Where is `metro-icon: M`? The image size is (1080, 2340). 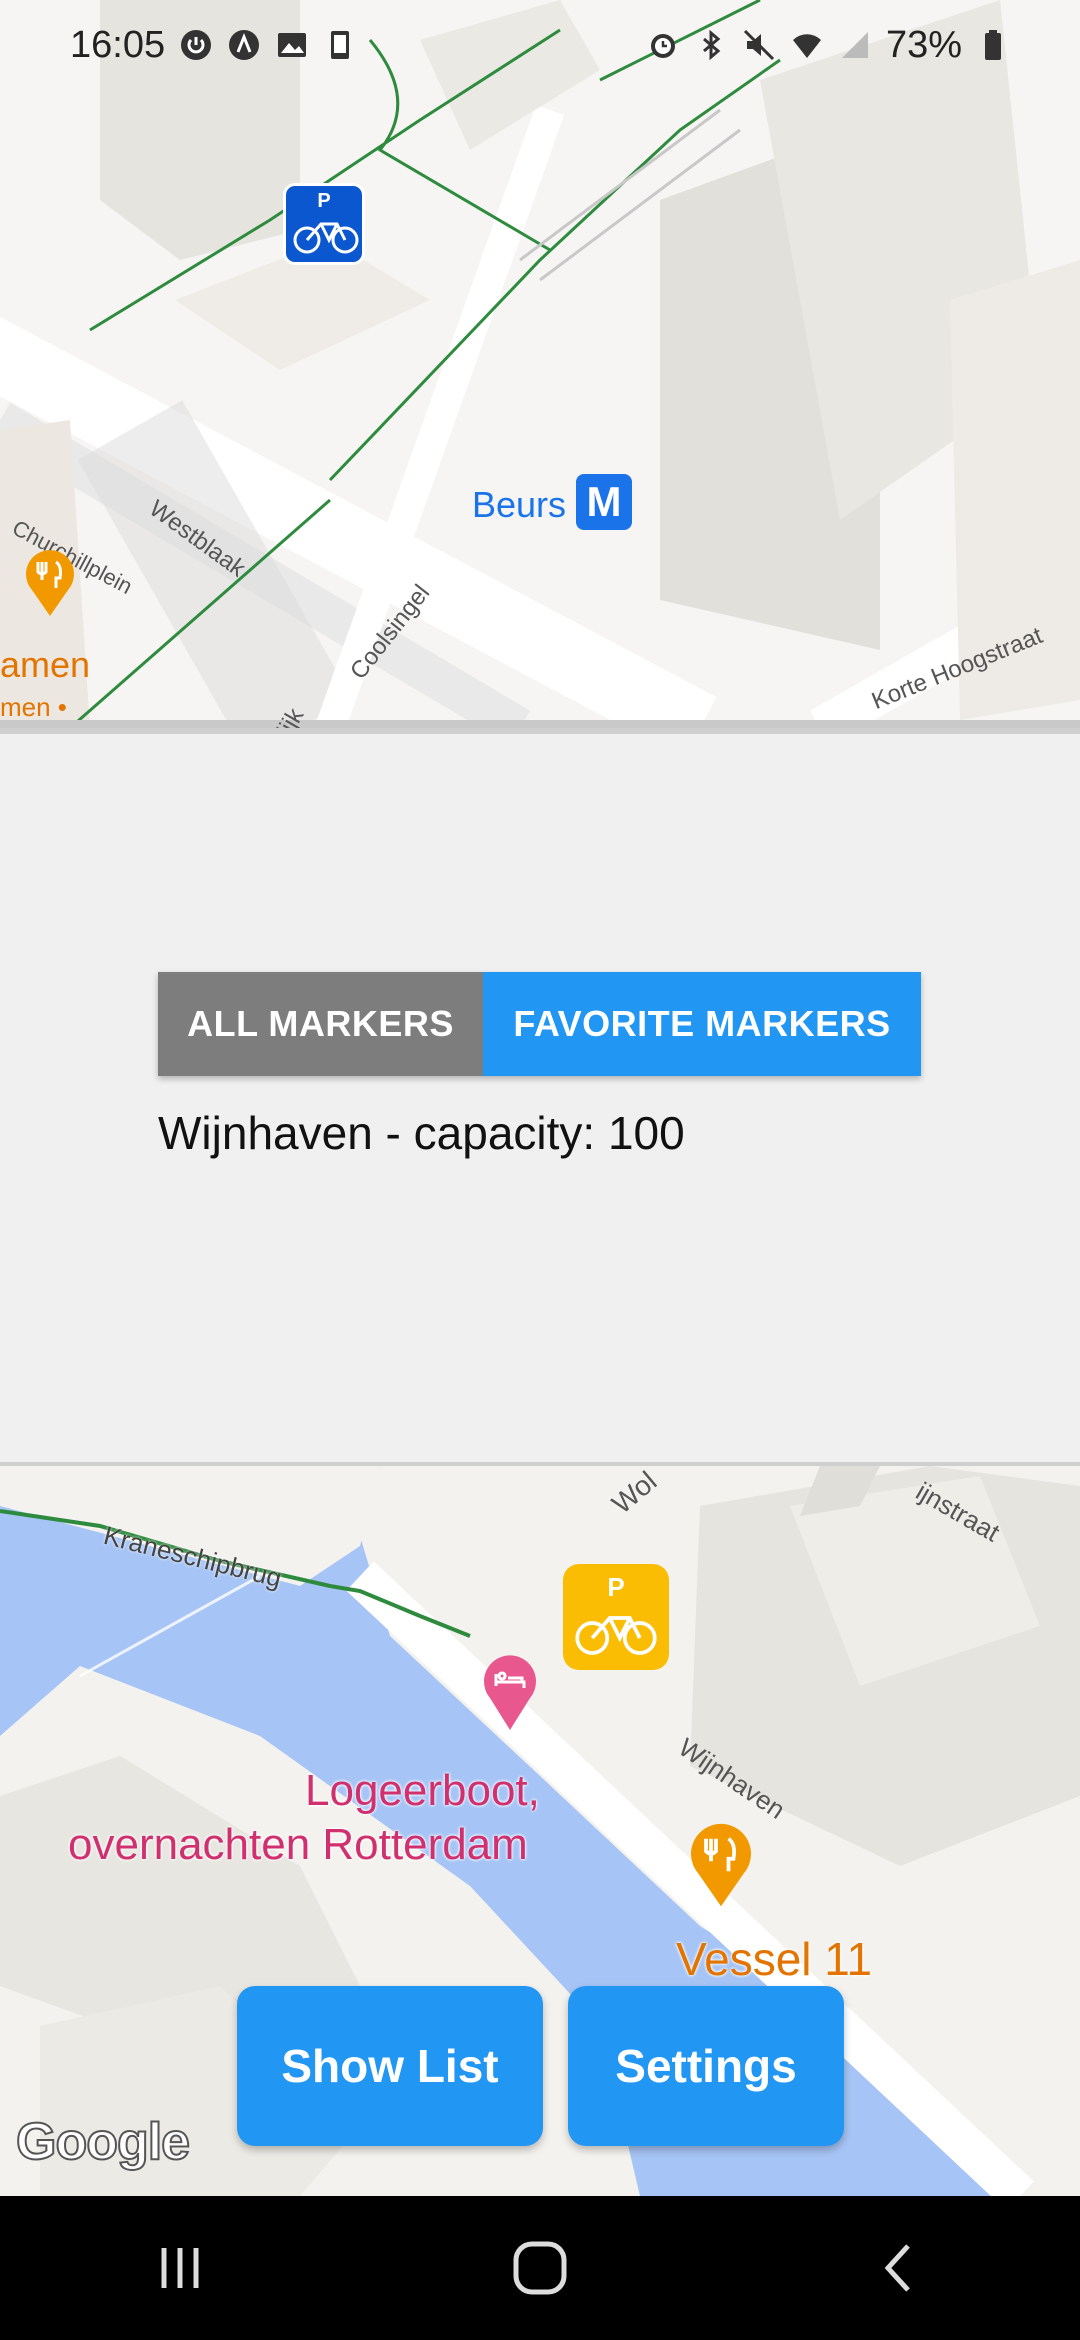
metro-icon: M is located at coordinates (604, 502).